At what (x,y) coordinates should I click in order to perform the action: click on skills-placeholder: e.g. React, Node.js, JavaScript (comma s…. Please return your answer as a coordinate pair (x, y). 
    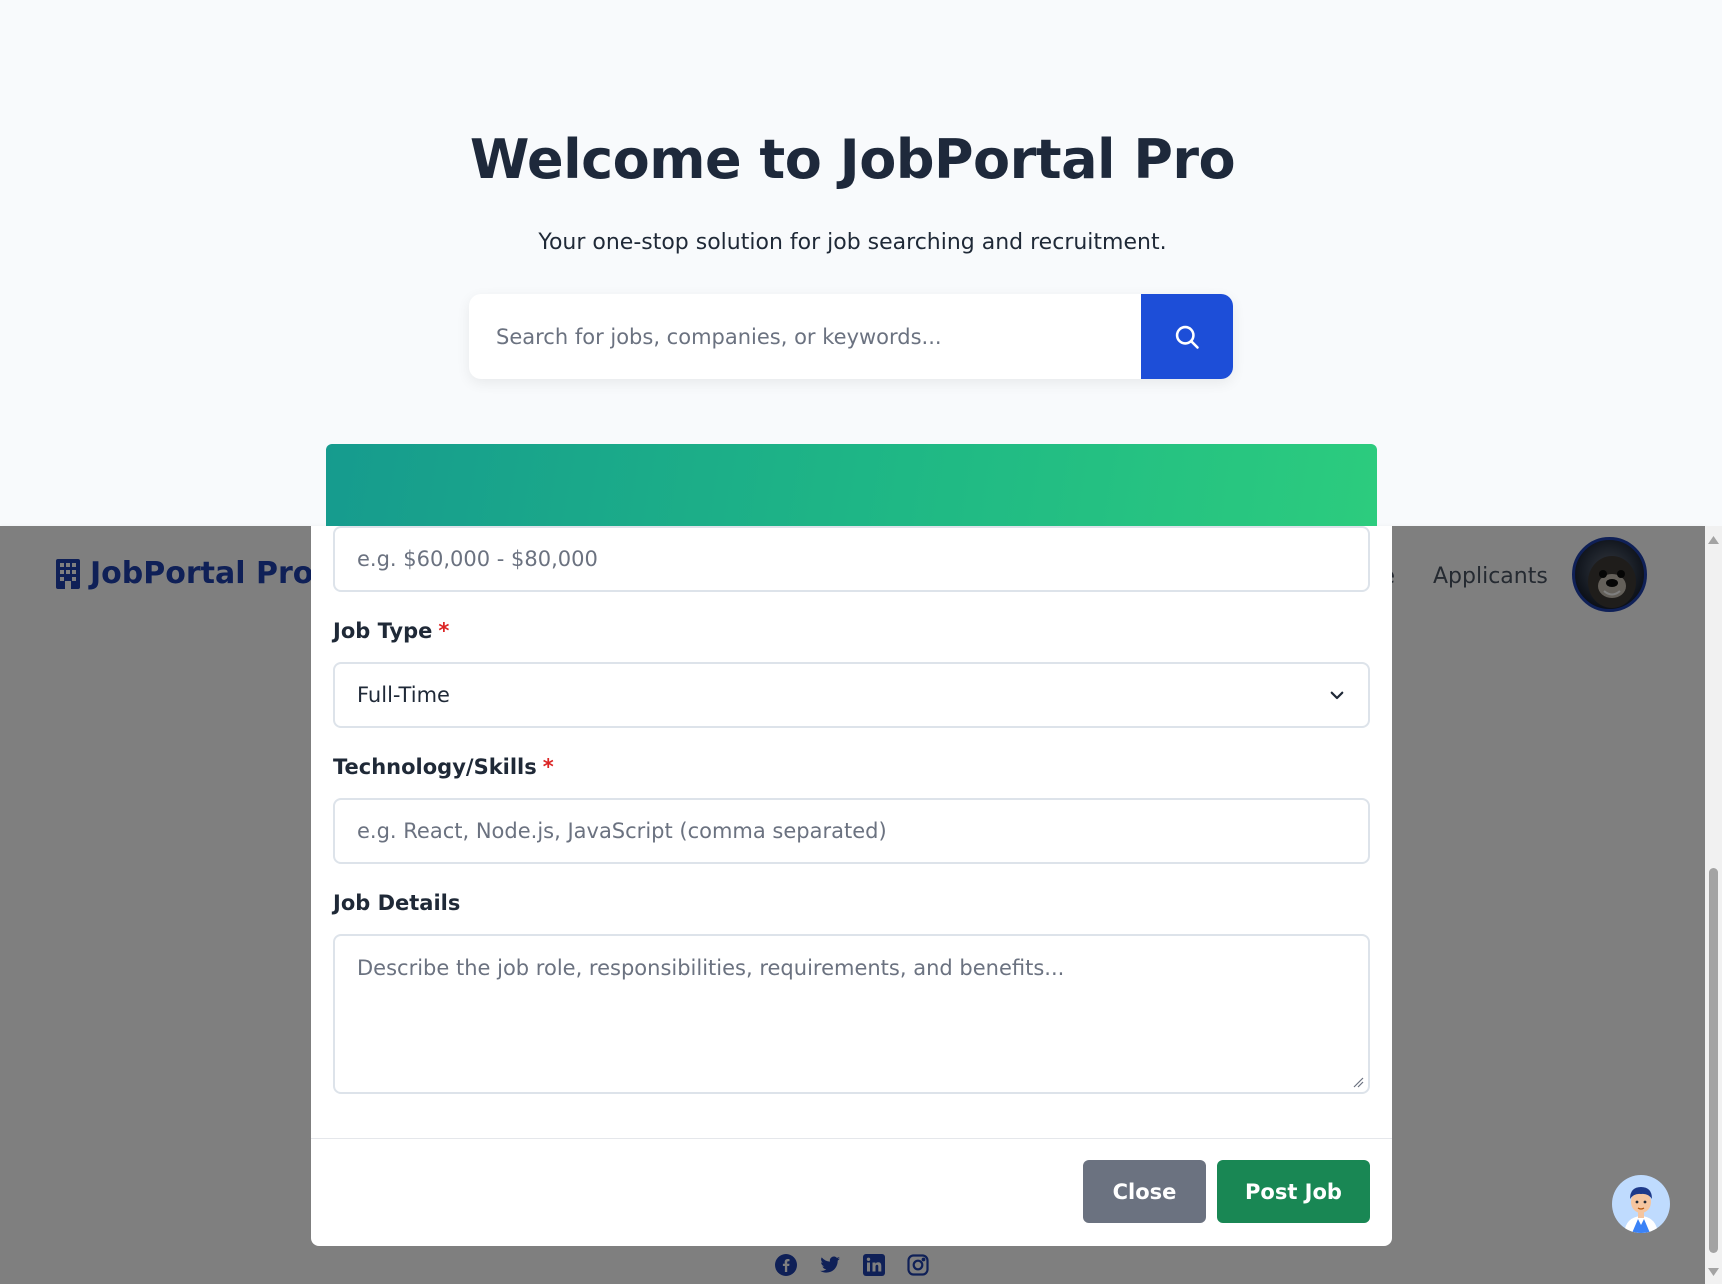
    Looking at the image, I should click on (622, 831).